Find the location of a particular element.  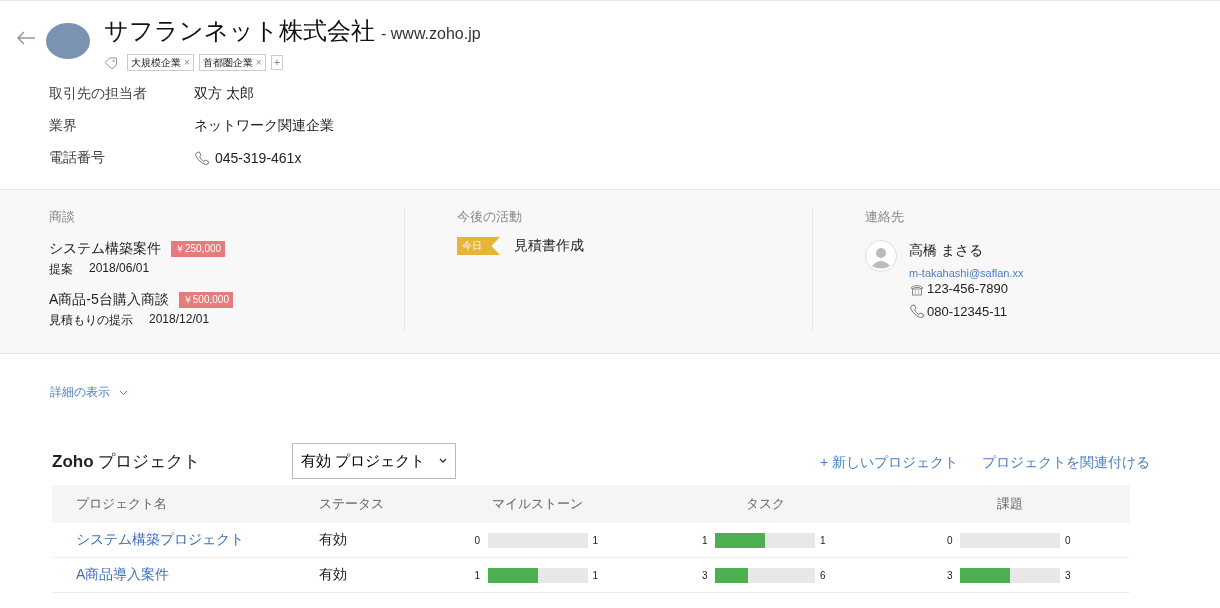

deal-date: 2018/12/01 is located at coordinates (179, 320).